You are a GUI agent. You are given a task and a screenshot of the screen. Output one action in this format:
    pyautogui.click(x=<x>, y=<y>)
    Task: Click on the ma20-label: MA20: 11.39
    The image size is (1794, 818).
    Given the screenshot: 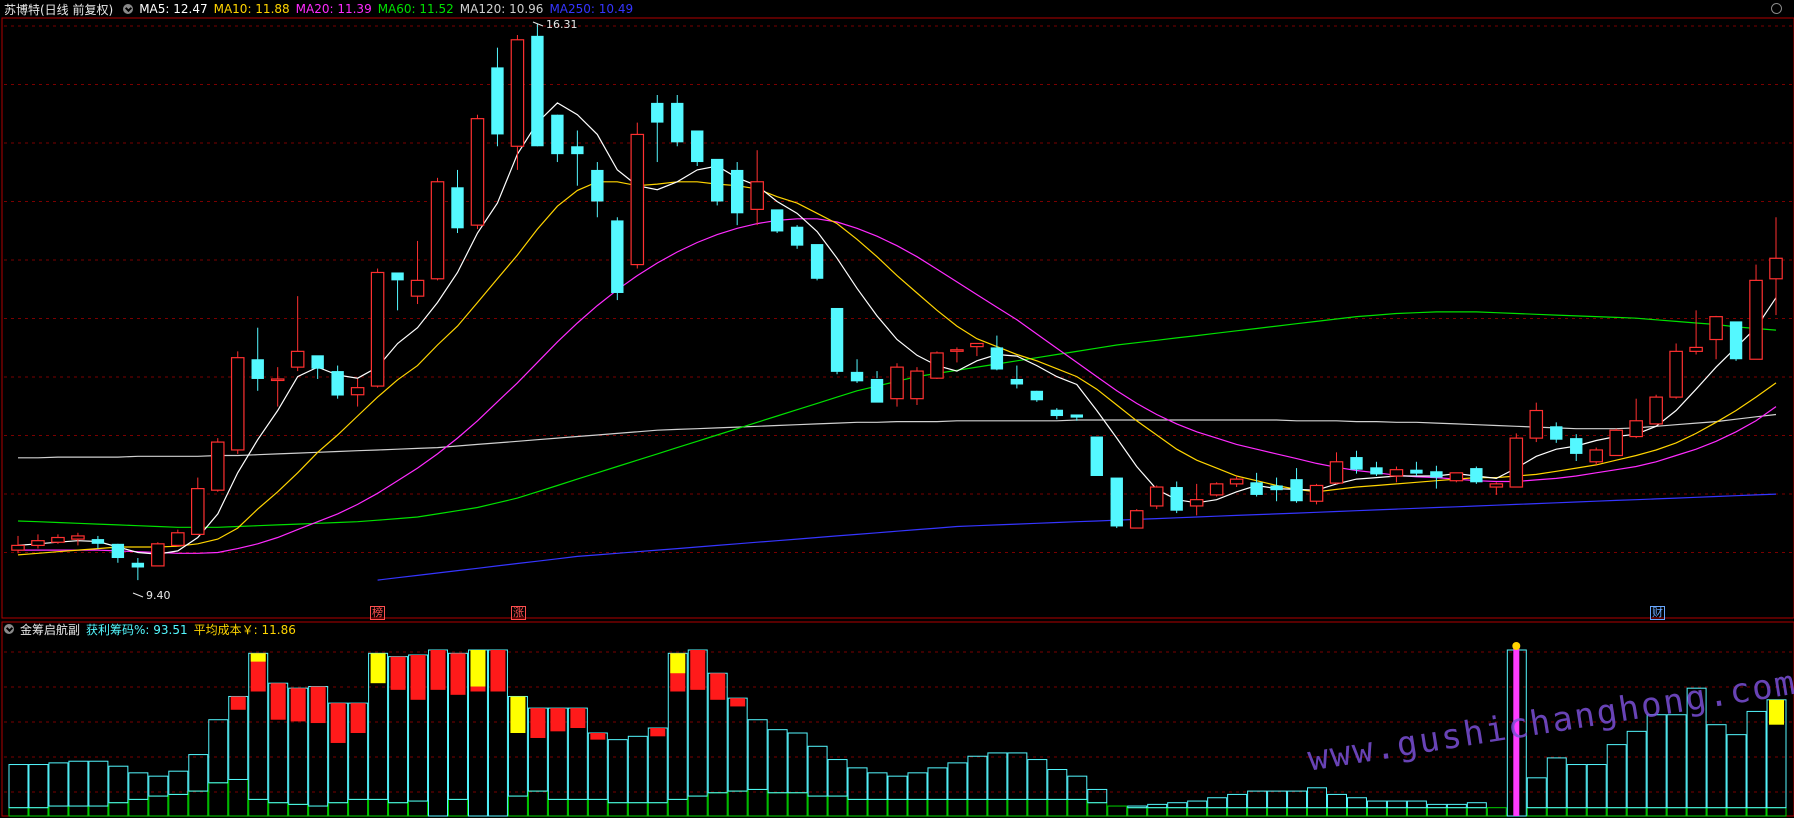 What is the action you would take?
    pyautogui.click(x=333, y=9)
    